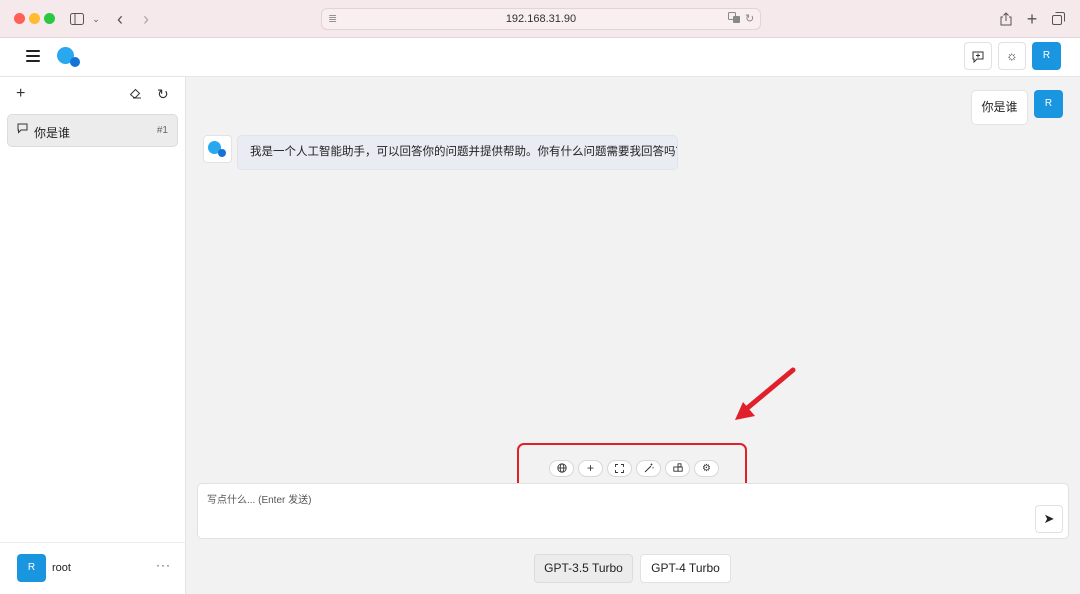  I want to click on send-icon: ➤, so click(1049, 518).